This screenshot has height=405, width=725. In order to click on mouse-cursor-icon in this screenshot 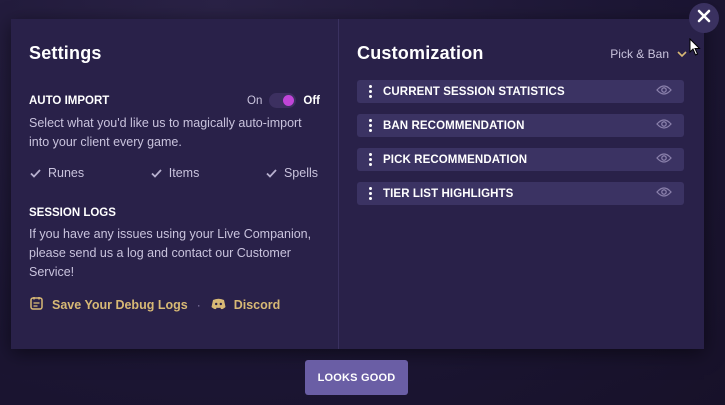, I will do `click(695, 49)`.